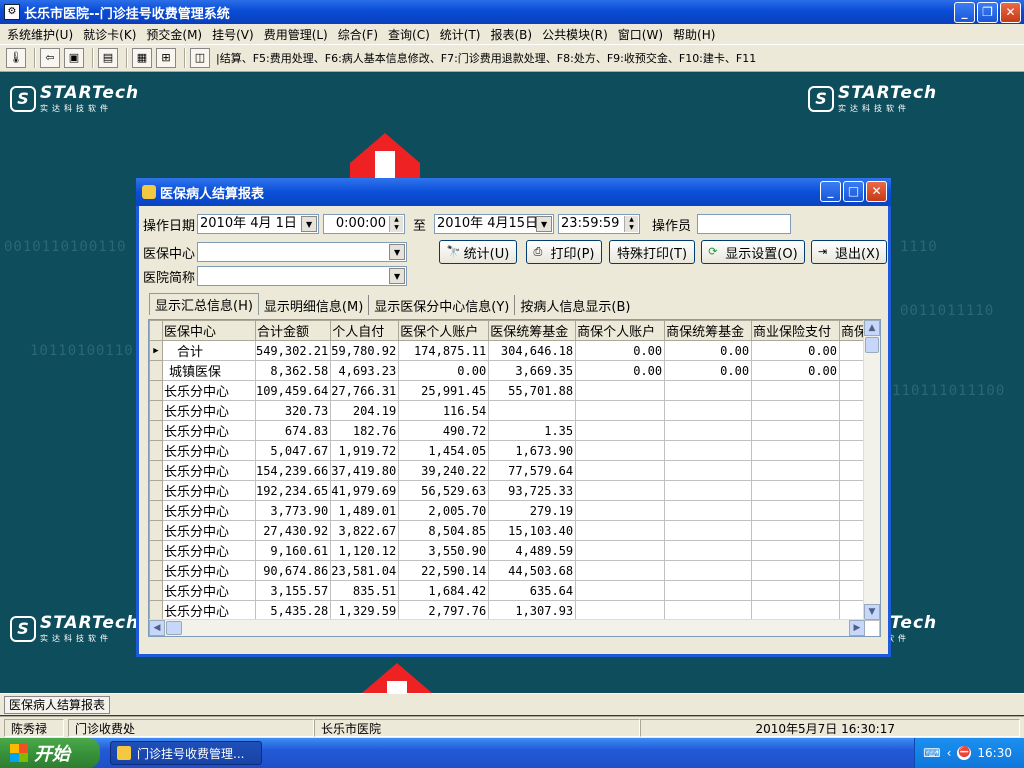  I want to click on cell-amount: 304,646.18, so click(532, 350).